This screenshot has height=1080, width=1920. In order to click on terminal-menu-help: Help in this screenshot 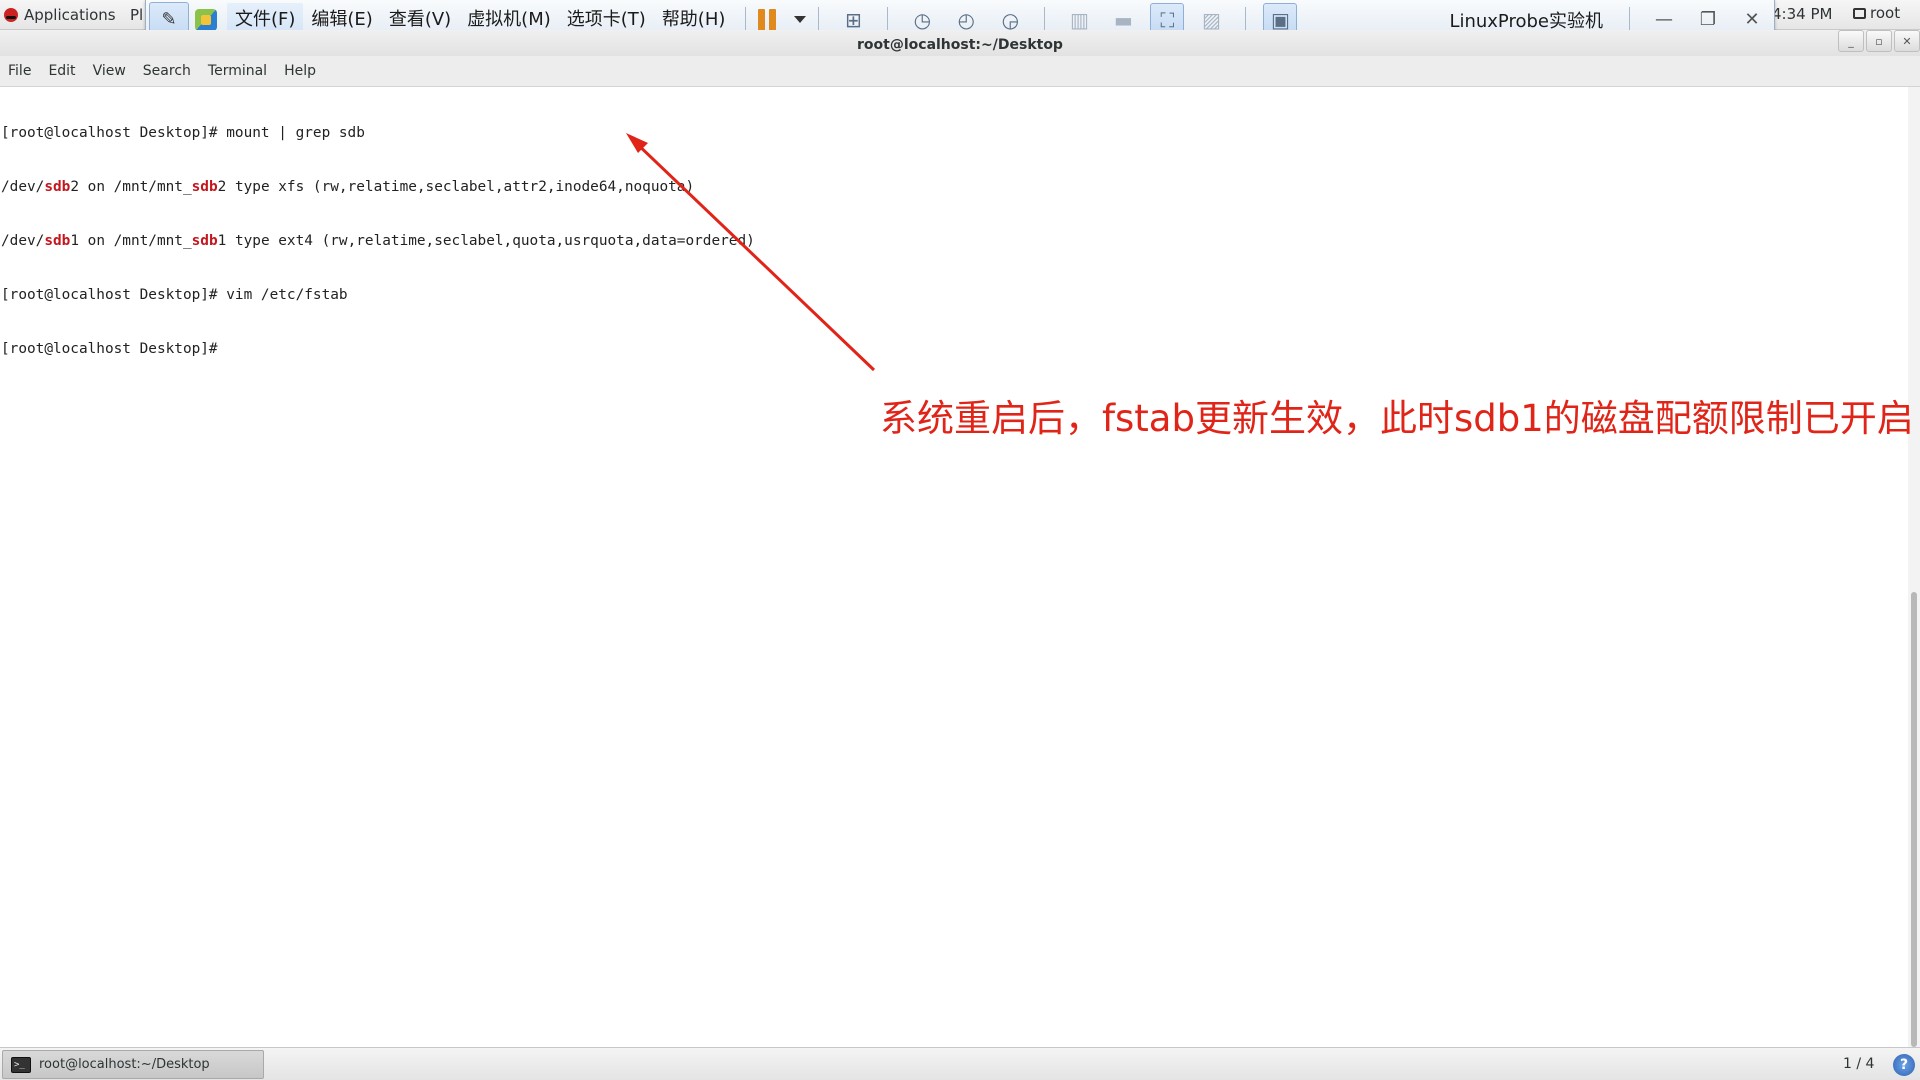, I will do `click(300, 71)`.